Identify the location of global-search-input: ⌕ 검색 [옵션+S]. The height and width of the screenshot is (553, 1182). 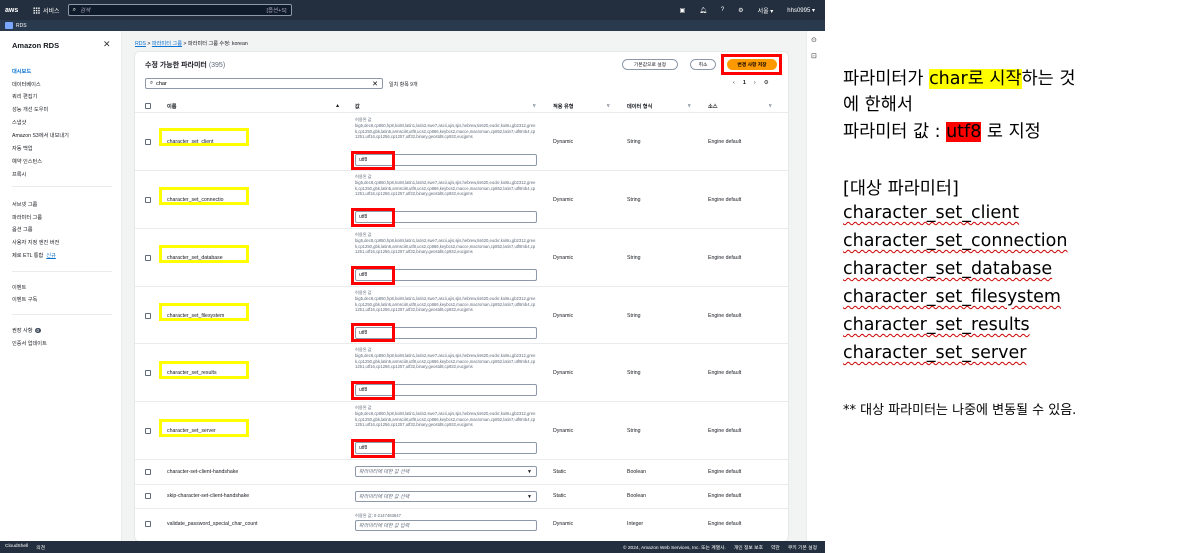
(179, 10).